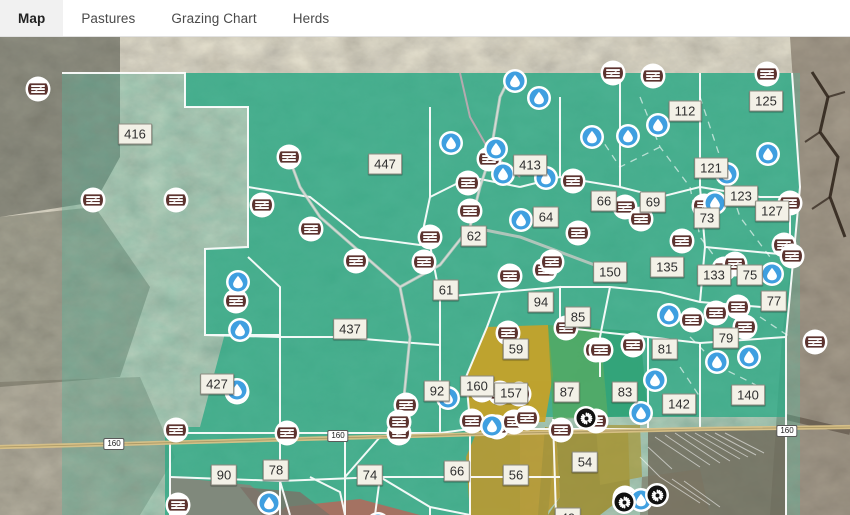 The height and width of the screenshot is (515, 850). Describe the element at coordinates (311, 18) in the screenshot. I see `tab-herds: Herds` at that location.